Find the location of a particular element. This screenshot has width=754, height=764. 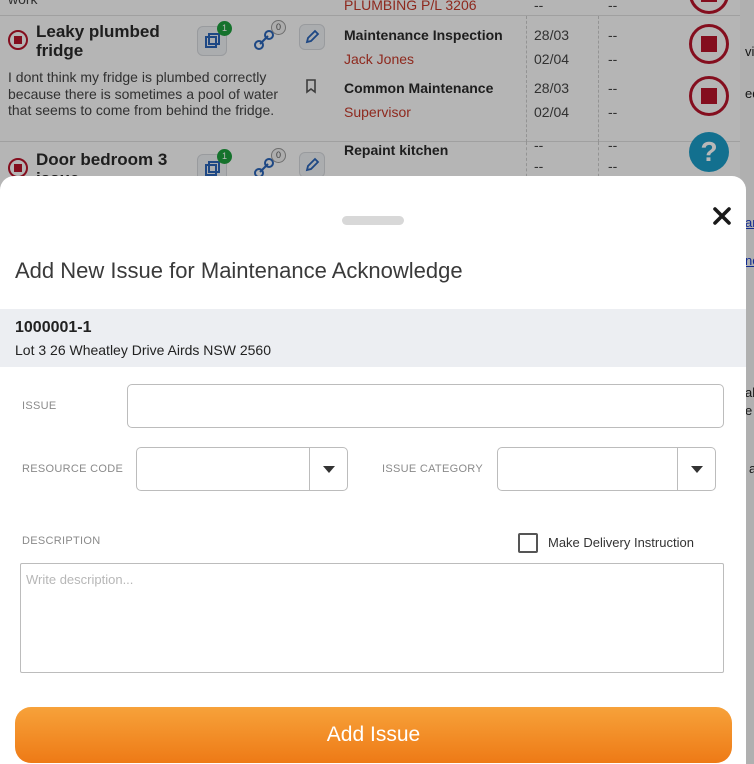

issue-label: ISSUE is located at coordinates (39, 406).